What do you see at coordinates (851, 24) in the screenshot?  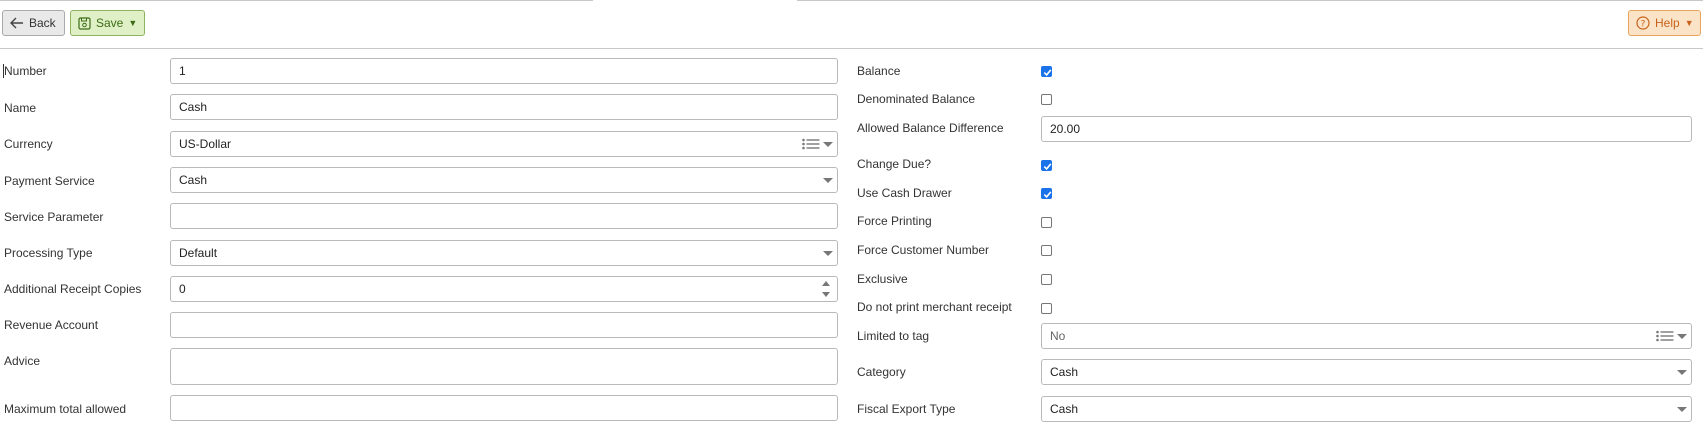 I see `toolbar: Back Save ▼ ? Help ▼` at bounding box center [851, 24].